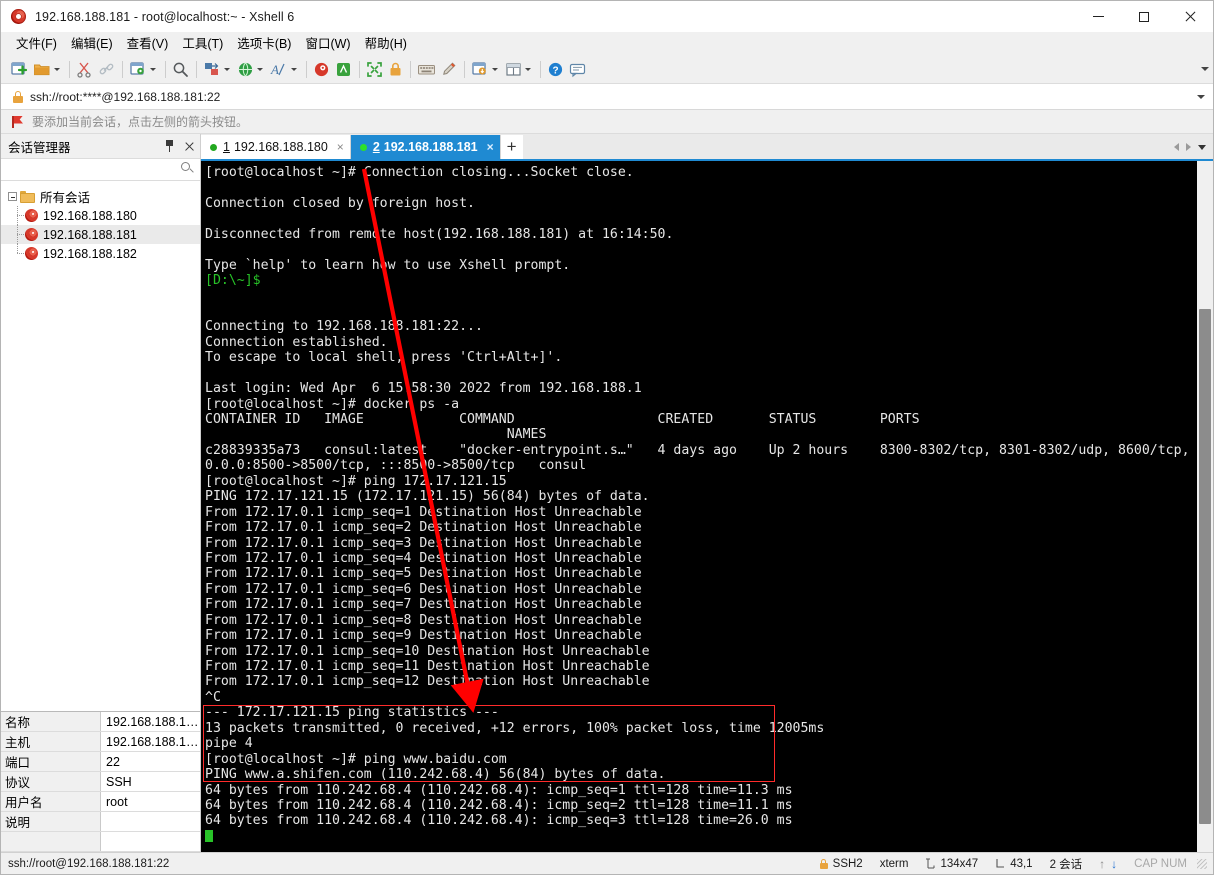 This screenshot has width=1214, height=875. What do you see at coordinates (100, 842) in the screenshot?
I see `table-row` at bounding box center [100, 842].